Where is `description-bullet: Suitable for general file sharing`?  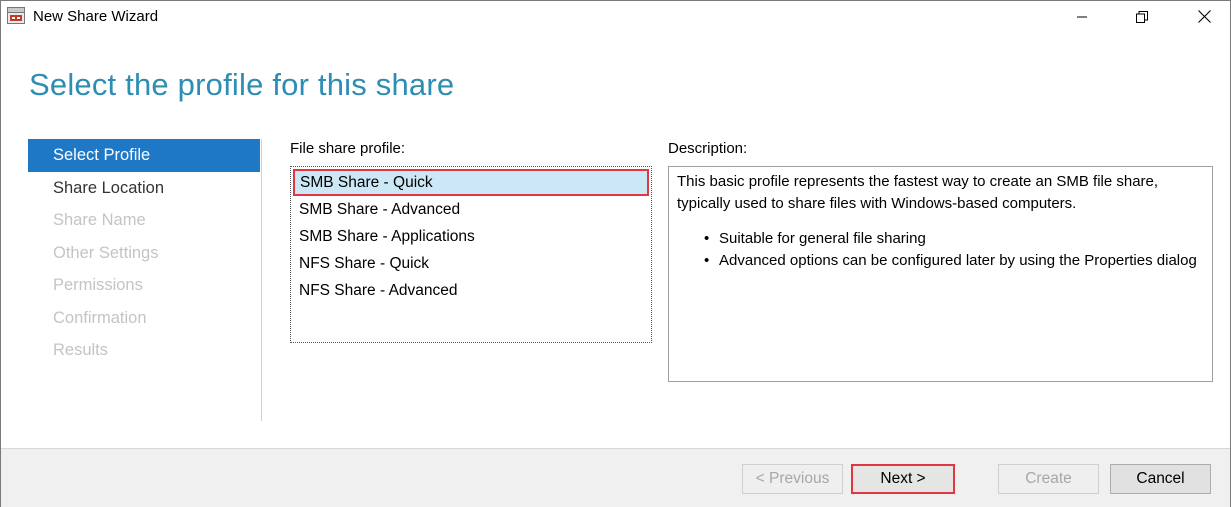
description-bullet: Suitable for general file sharing is located at coordinates (951, 239).